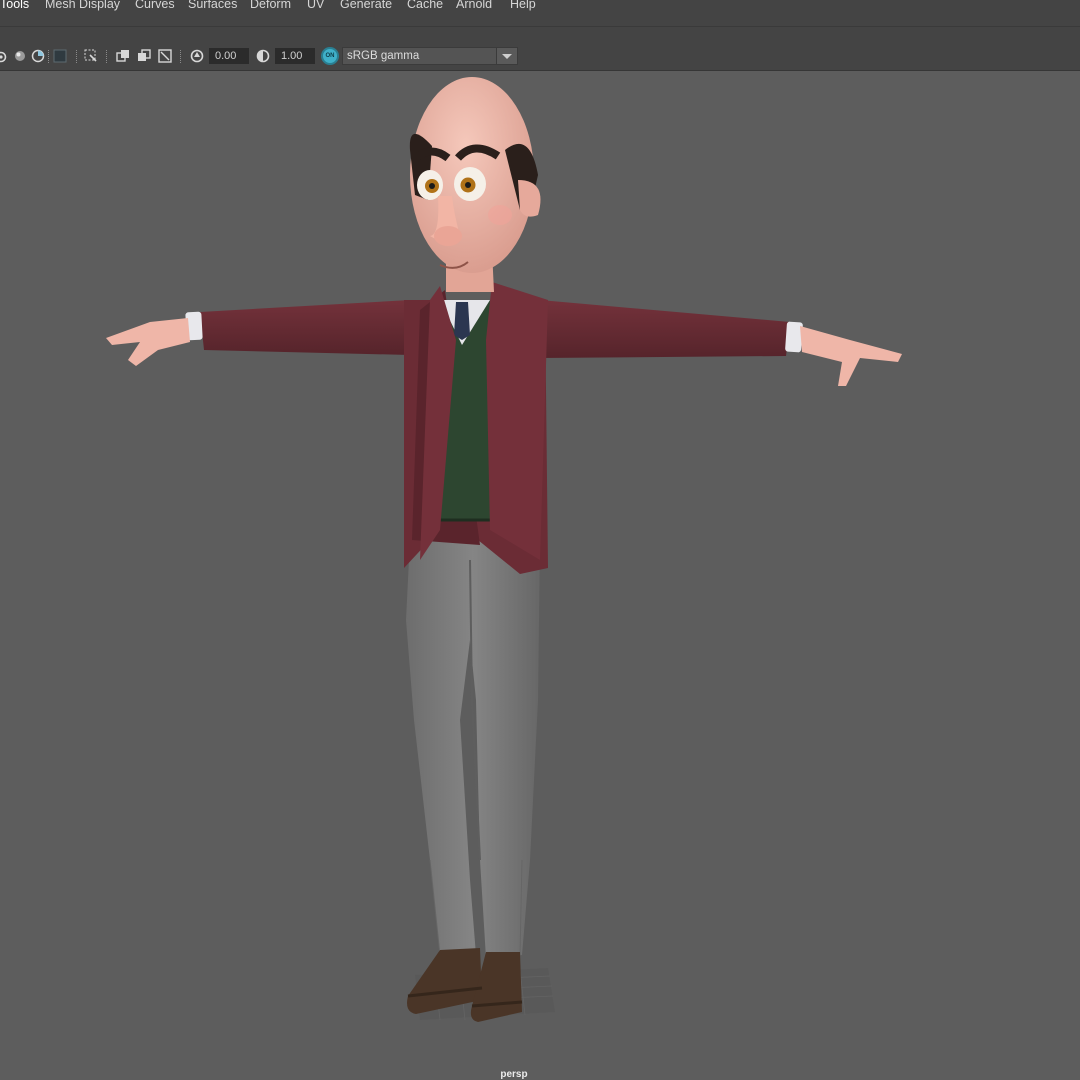 The width and height of the screenshot is (1080, 1080). Describe the element at coordinates (473, 749) in the screenshot. I see `pants` at that location.